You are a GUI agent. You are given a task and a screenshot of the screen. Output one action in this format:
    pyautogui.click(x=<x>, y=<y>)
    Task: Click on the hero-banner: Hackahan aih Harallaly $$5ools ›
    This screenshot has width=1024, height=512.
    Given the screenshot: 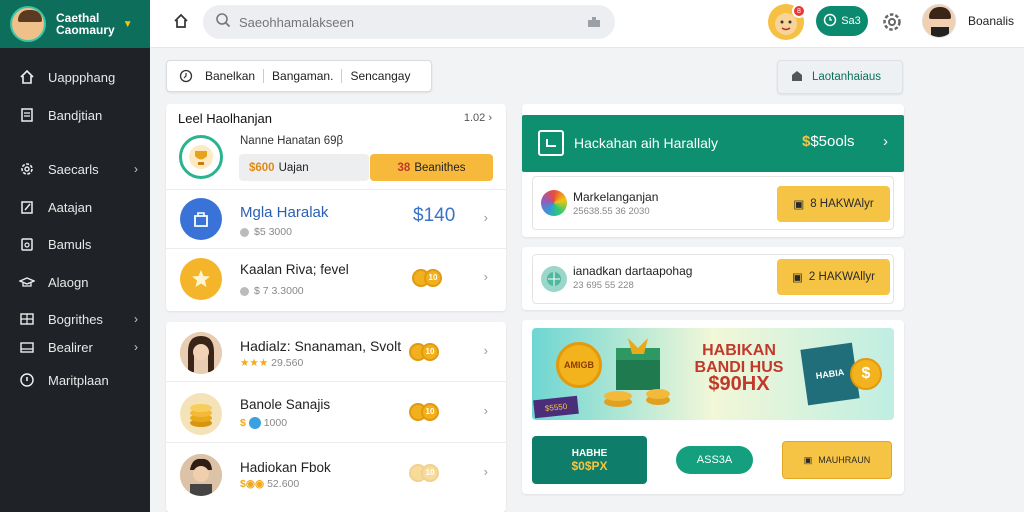 What is the action you would take?
    pyautogui.click(x=713, y=143)
    